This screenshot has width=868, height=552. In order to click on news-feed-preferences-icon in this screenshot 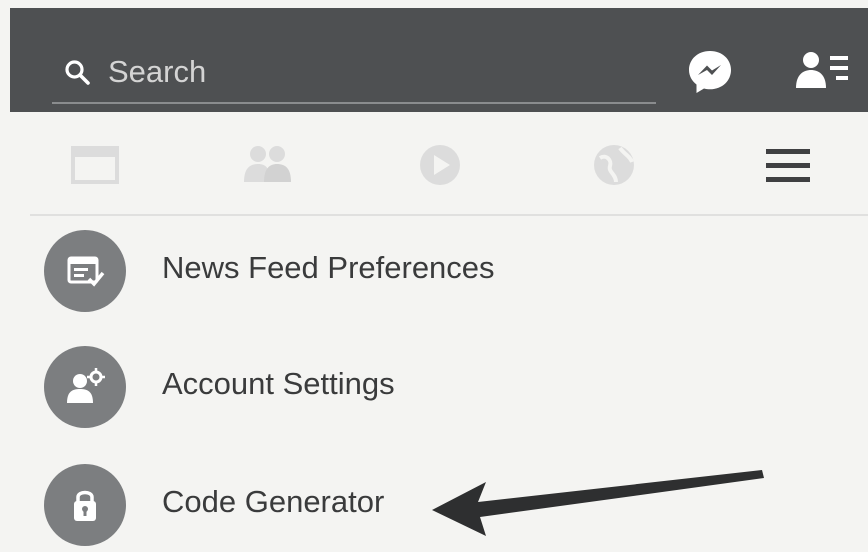, I will do `click(85, 271)`.